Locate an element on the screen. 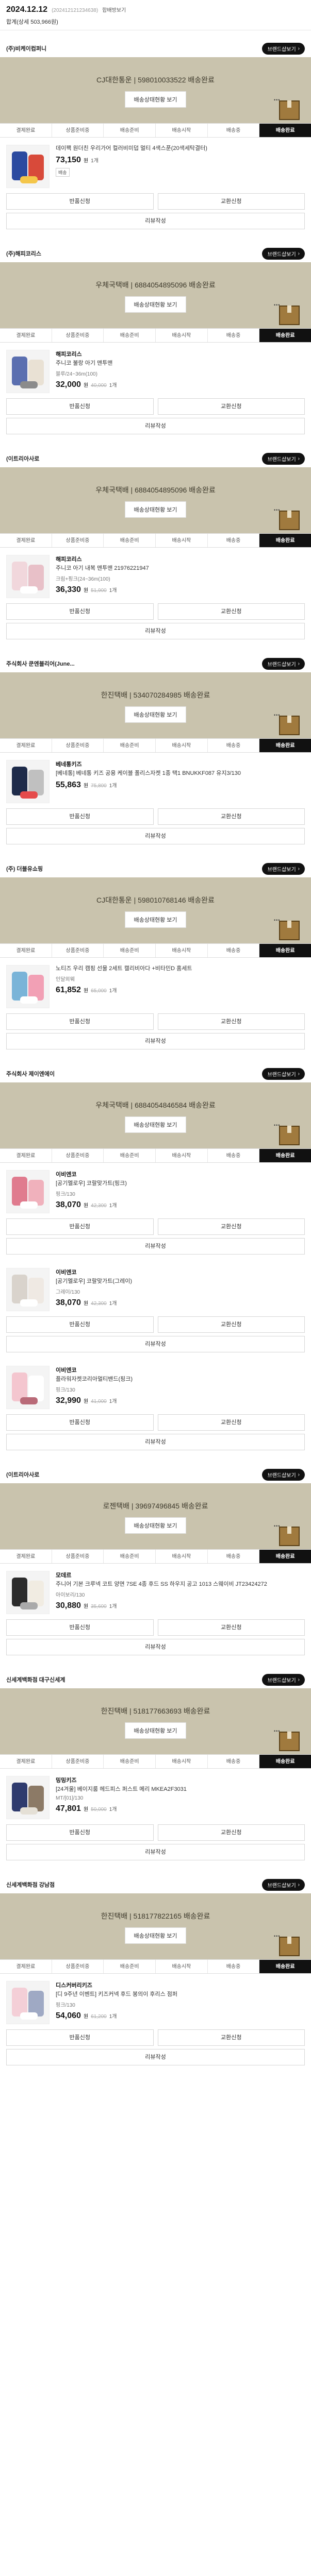  original-price: 51,900 is located at coordinates (99, 591).